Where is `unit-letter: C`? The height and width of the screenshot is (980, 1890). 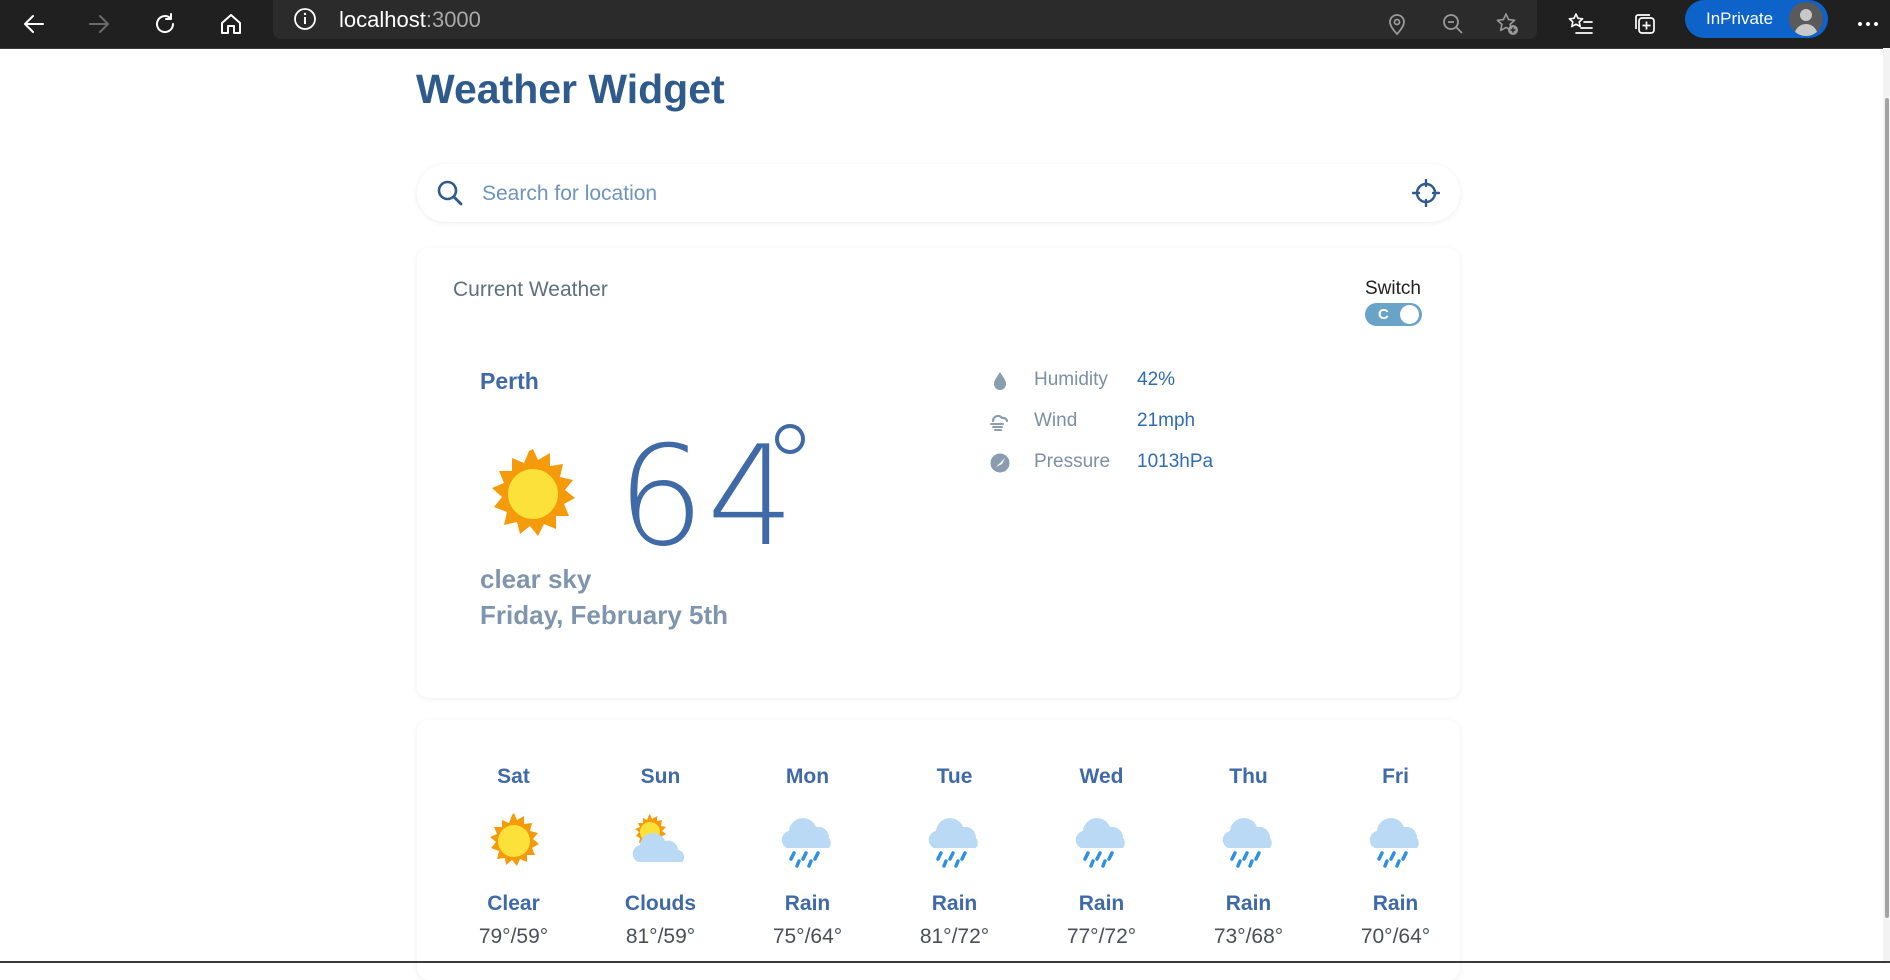
unit-letter: C is located at coordinates (1383, 314).